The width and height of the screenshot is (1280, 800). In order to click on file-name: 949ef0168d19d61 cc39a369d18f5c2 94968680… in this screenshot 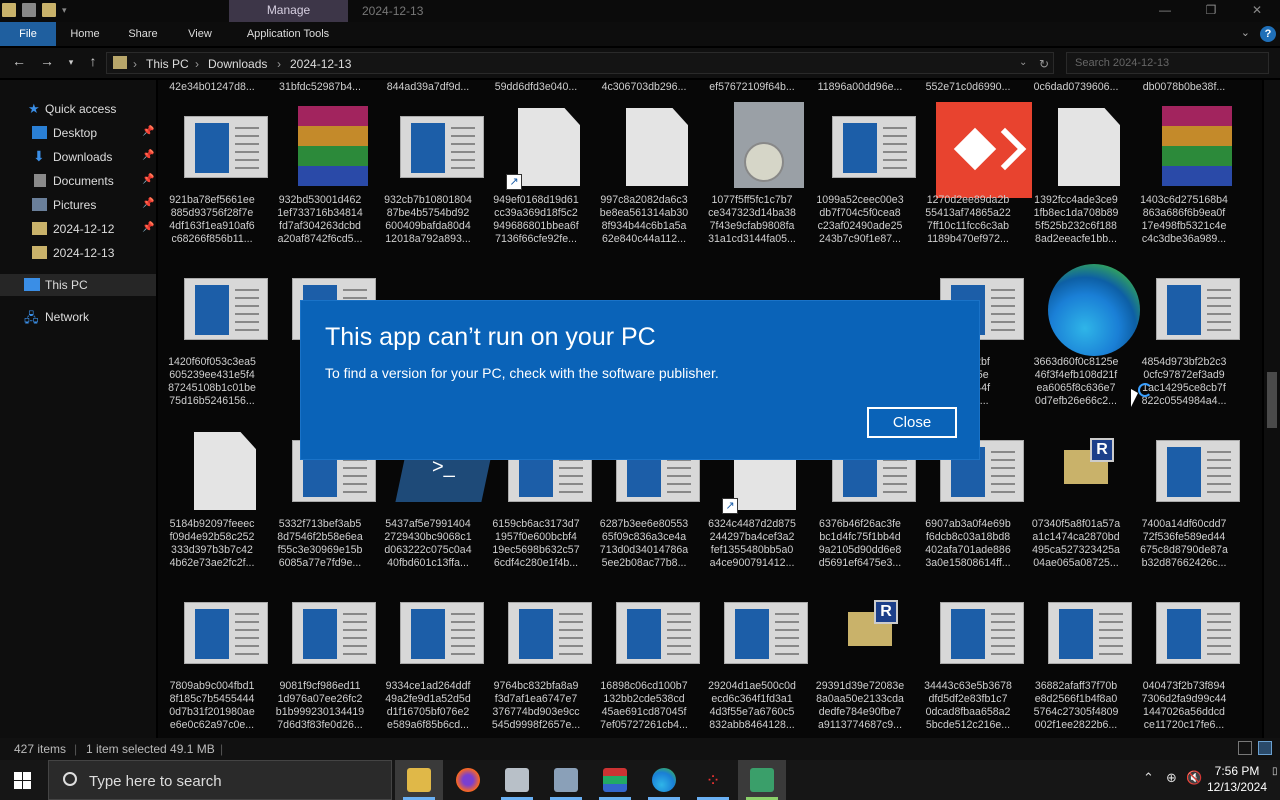, I will do `click(536, 219)`.